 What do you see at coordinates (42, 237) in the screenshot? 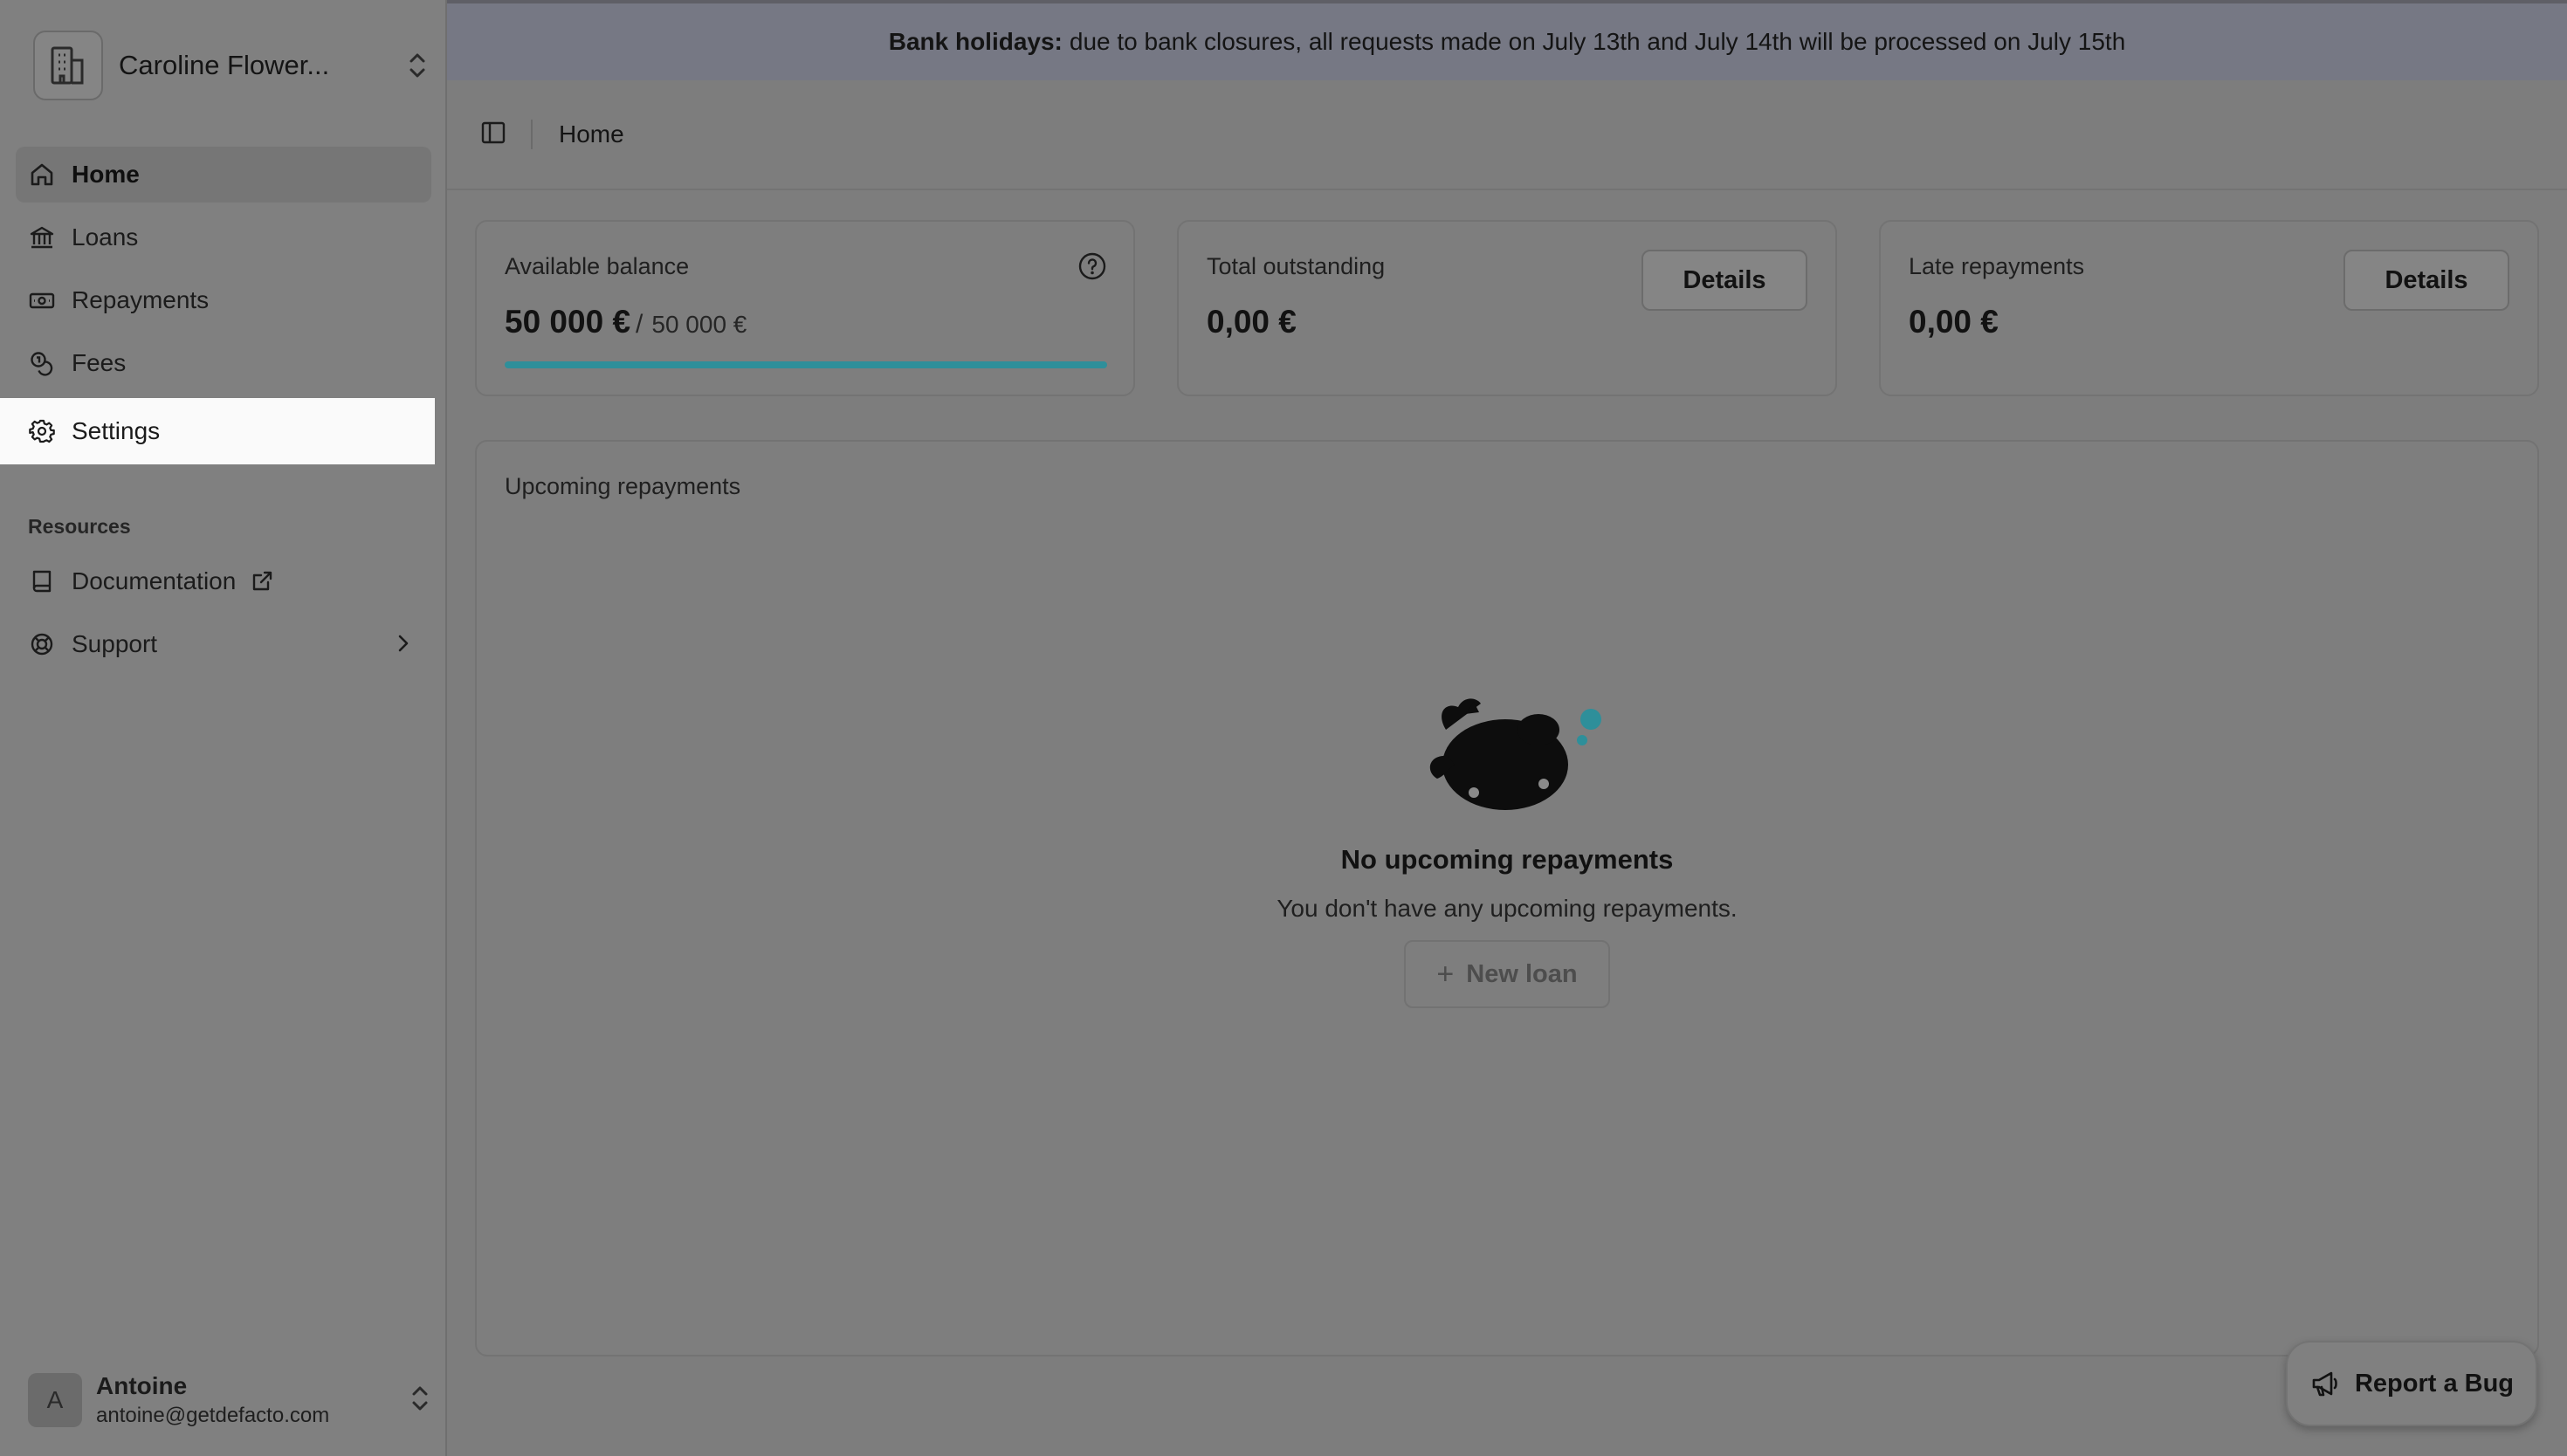
I see `bank-icon` at bounding box center [42, 237].